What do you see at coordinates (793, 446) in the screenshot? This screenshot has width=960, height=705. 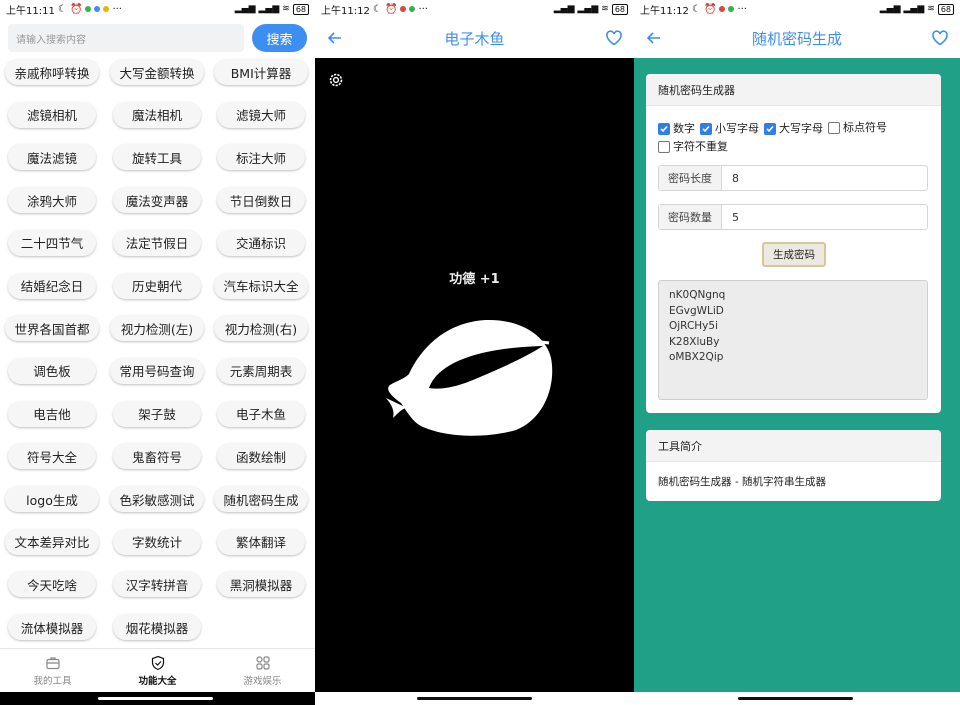 I see `intro-title: 工具简介` at bounding box center [793, 446].